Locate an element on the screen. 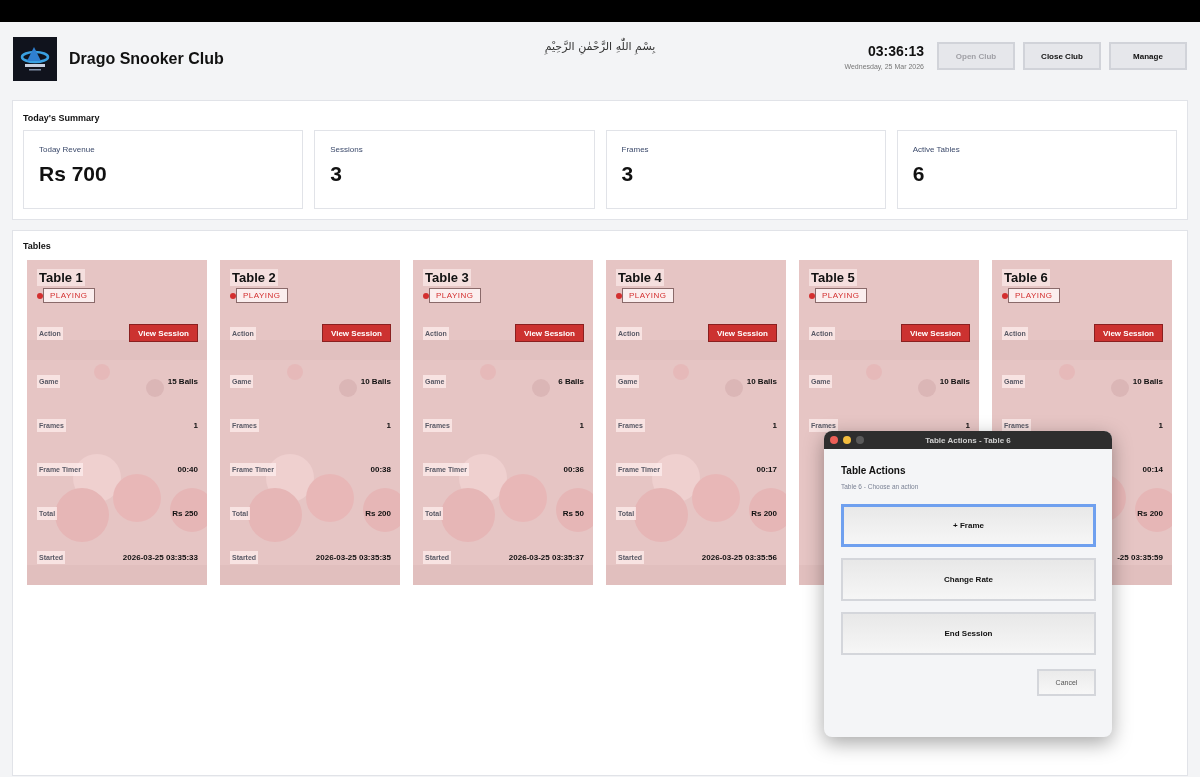 The height and width of the screenshot is (777, 1200). section-title: Today's Summary is located at coordinates (62, 118).